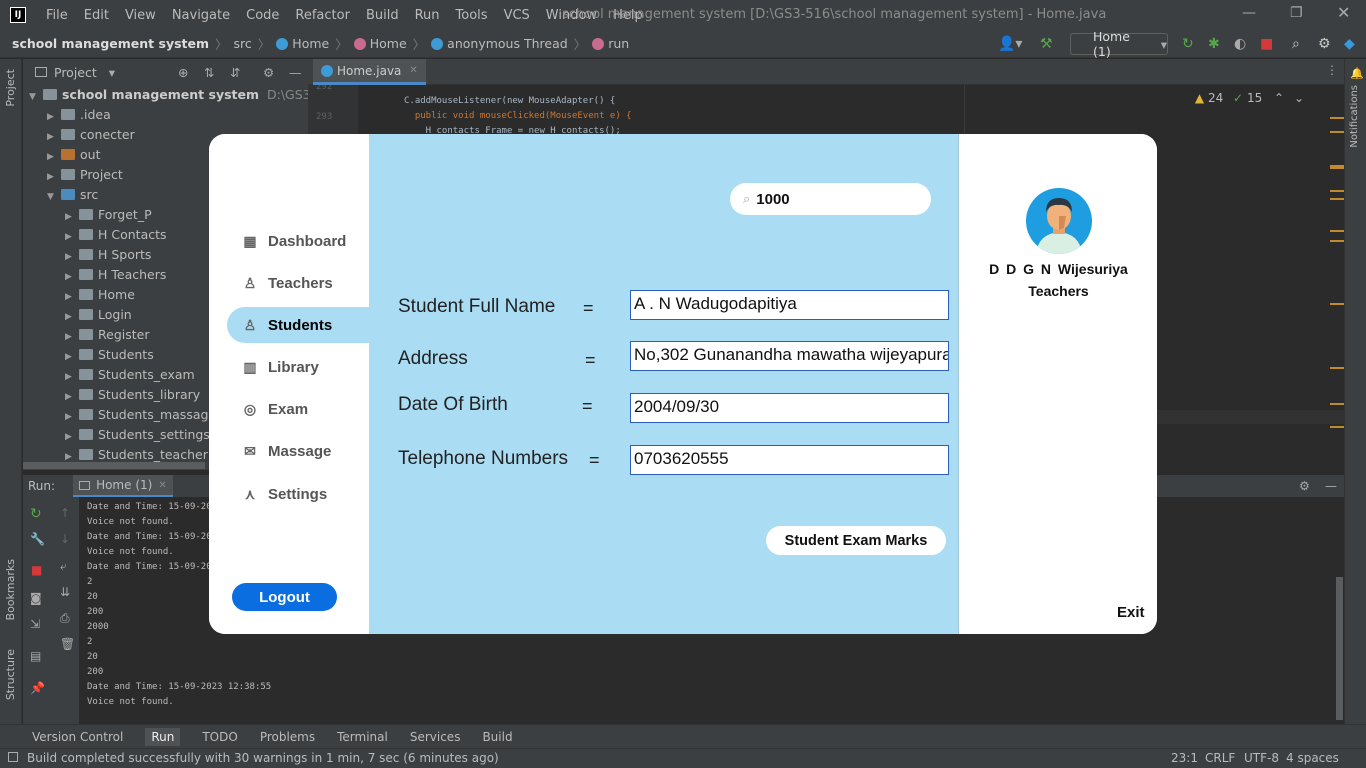 Image resolution: width=1366 pixels, height=768 pixels. Describe the element at coordinates (322, 15) in the screenshot. I see `menu-refactor: Refactor` at that location.